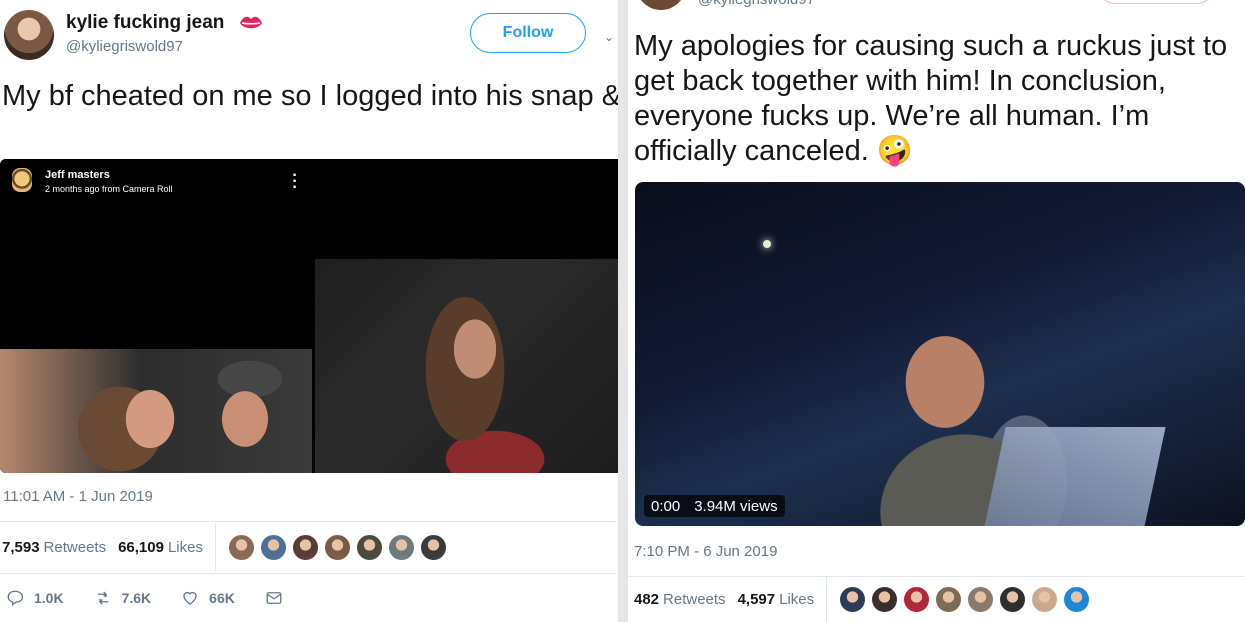 This screenshot has height=622, width=1245. I want to click on screenshot-gap, so click(623, 311).